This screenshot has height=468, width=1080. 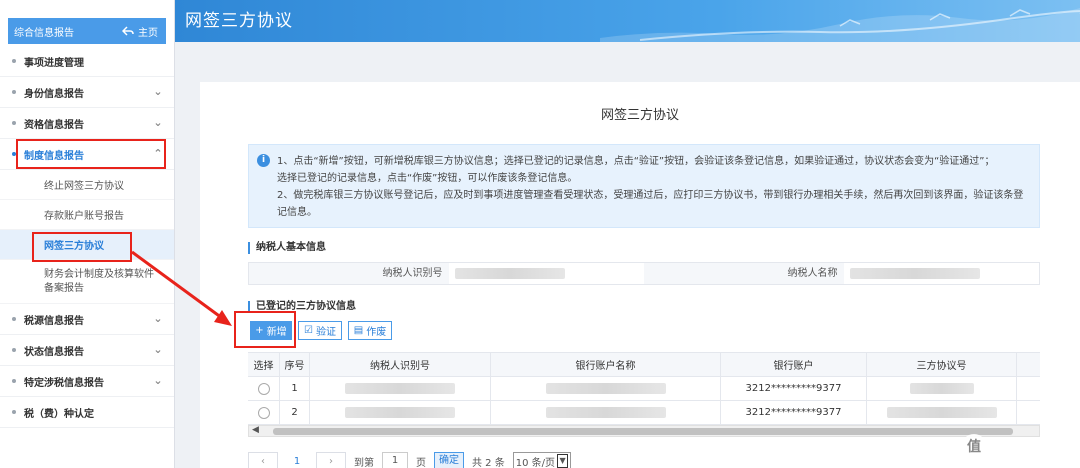 I want to click on watermark: 值 什么值得买, so click(x=1018, y=447).